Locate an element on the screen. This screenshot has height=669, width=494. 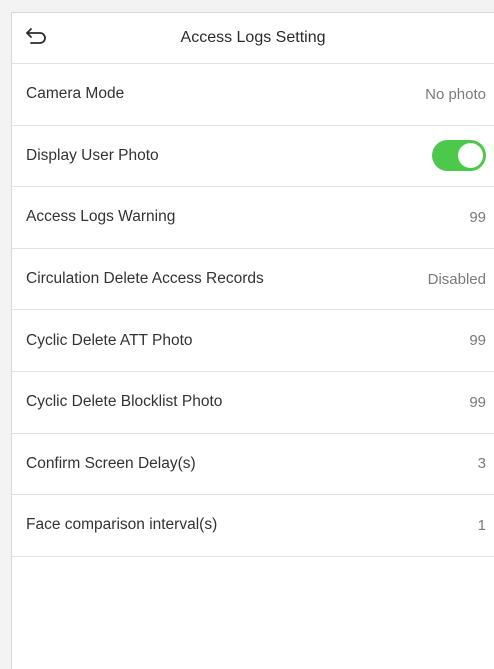
setting-label: Cyclic Delete Blocklist Photo is located at coordinates (124, 402).